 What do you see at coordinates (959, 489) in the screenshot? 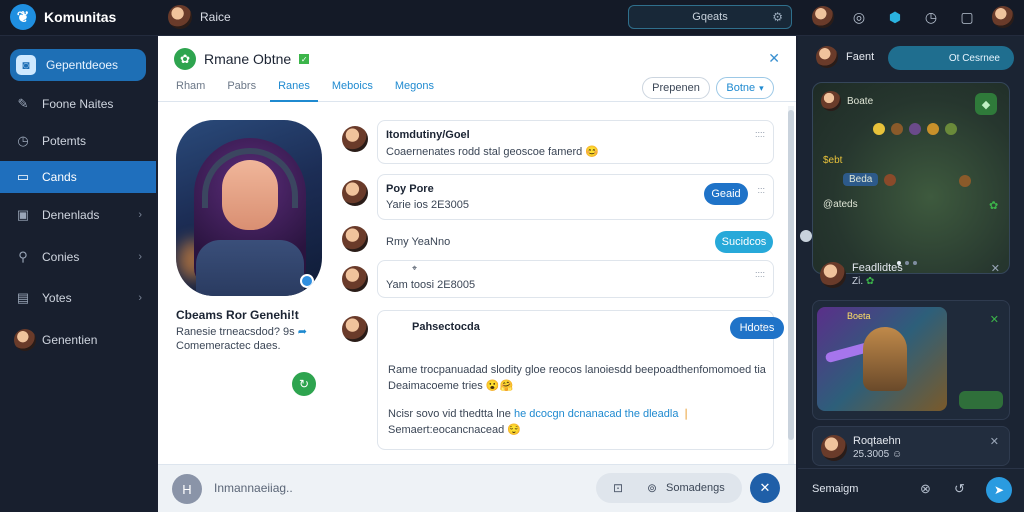
I see `refresh-icon: ↺` at bounding box center [959, 489].